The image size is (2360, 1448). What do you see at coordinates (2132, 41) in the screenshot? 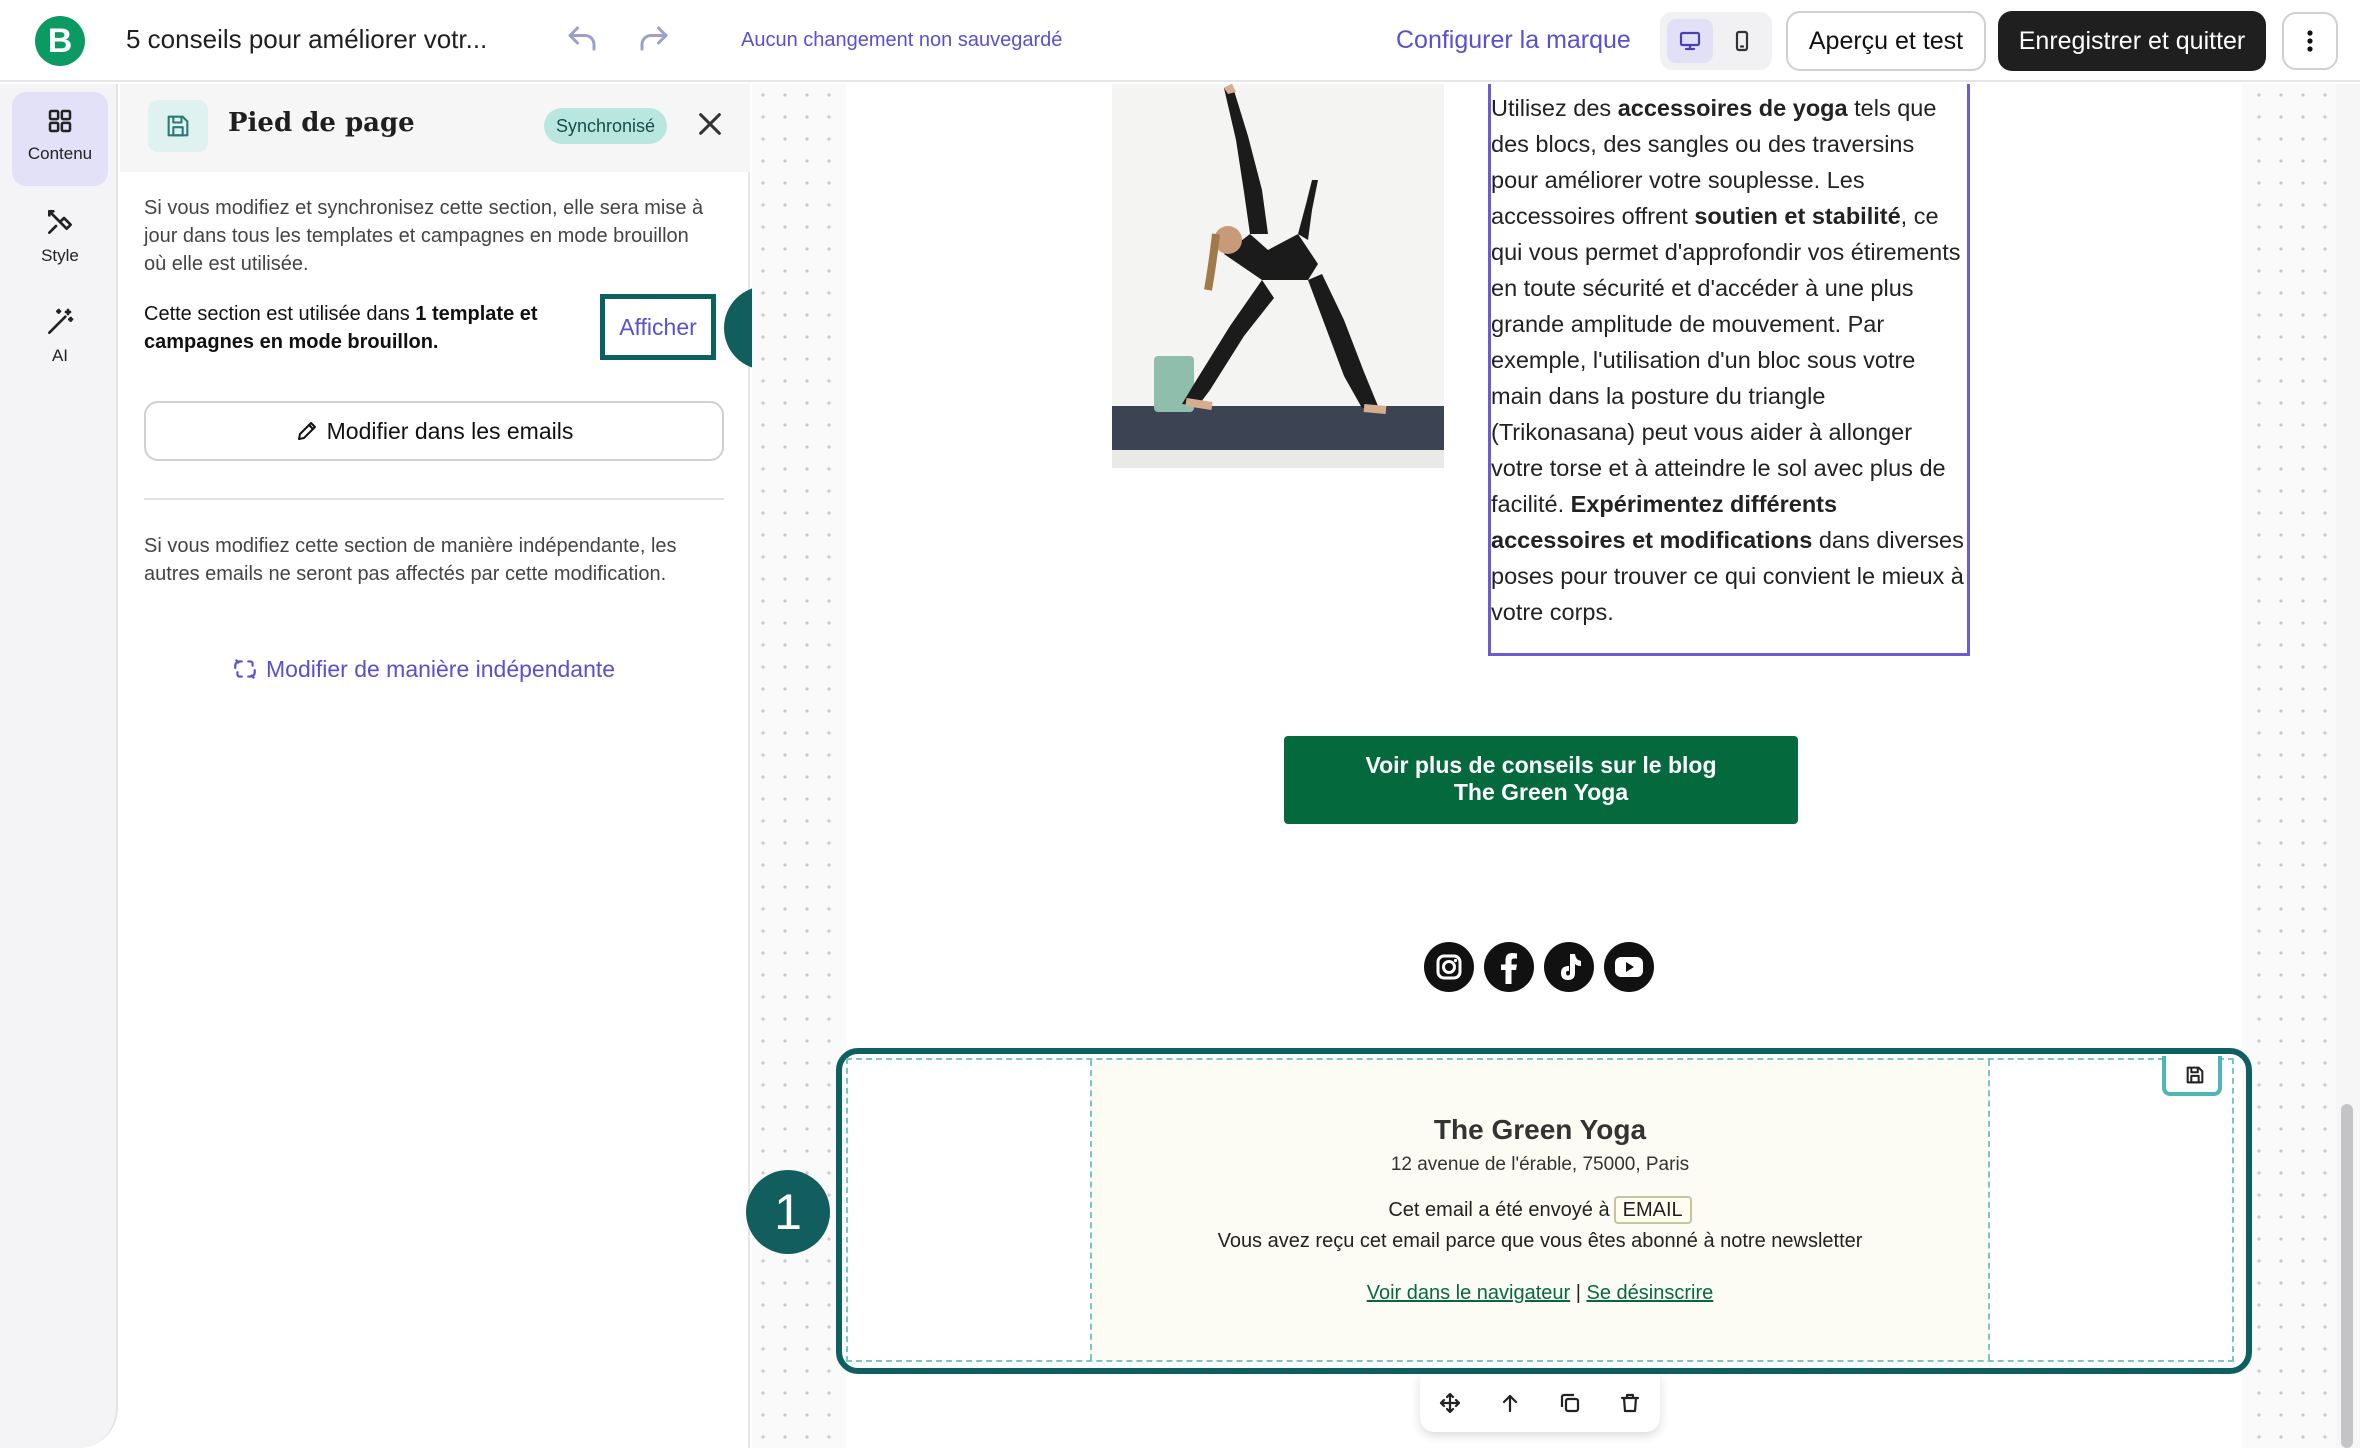
I see `save-quit-button: Enregistrer et quitter` at bounding box center [2132, 41].